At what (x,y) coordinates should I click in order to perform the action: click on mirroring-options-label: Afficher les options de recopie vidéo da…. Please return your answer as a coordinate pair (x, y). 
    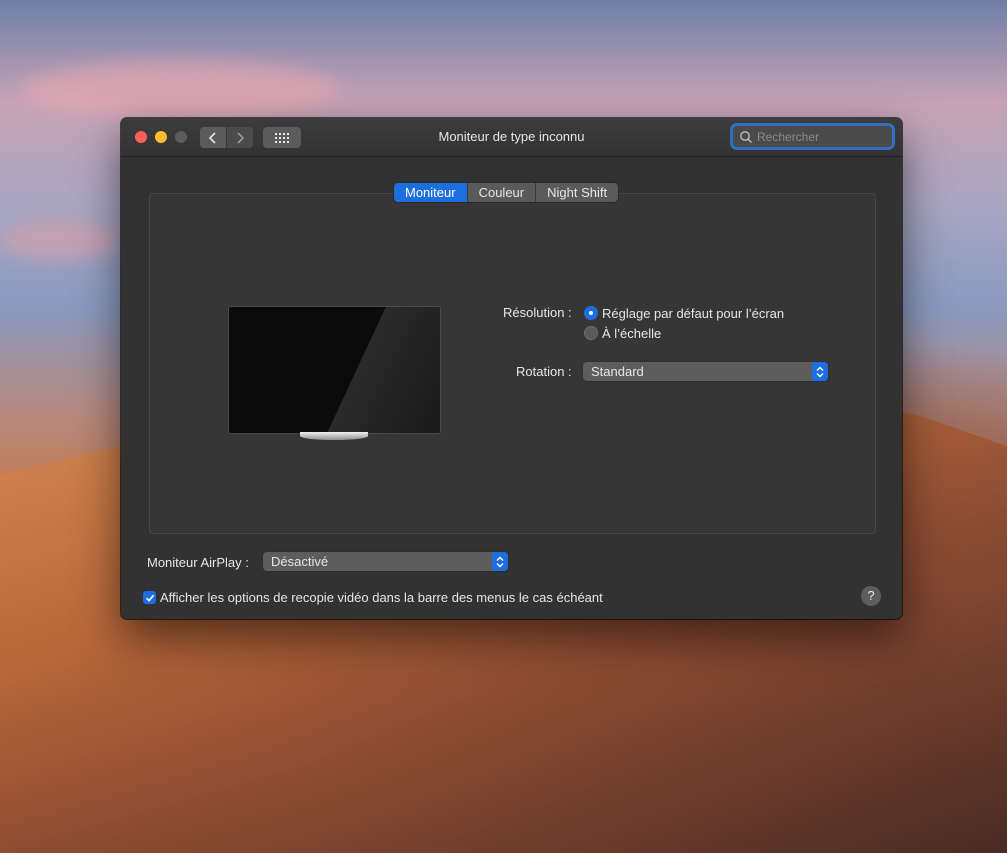
    Looking at the image, I should click on (381, 597).